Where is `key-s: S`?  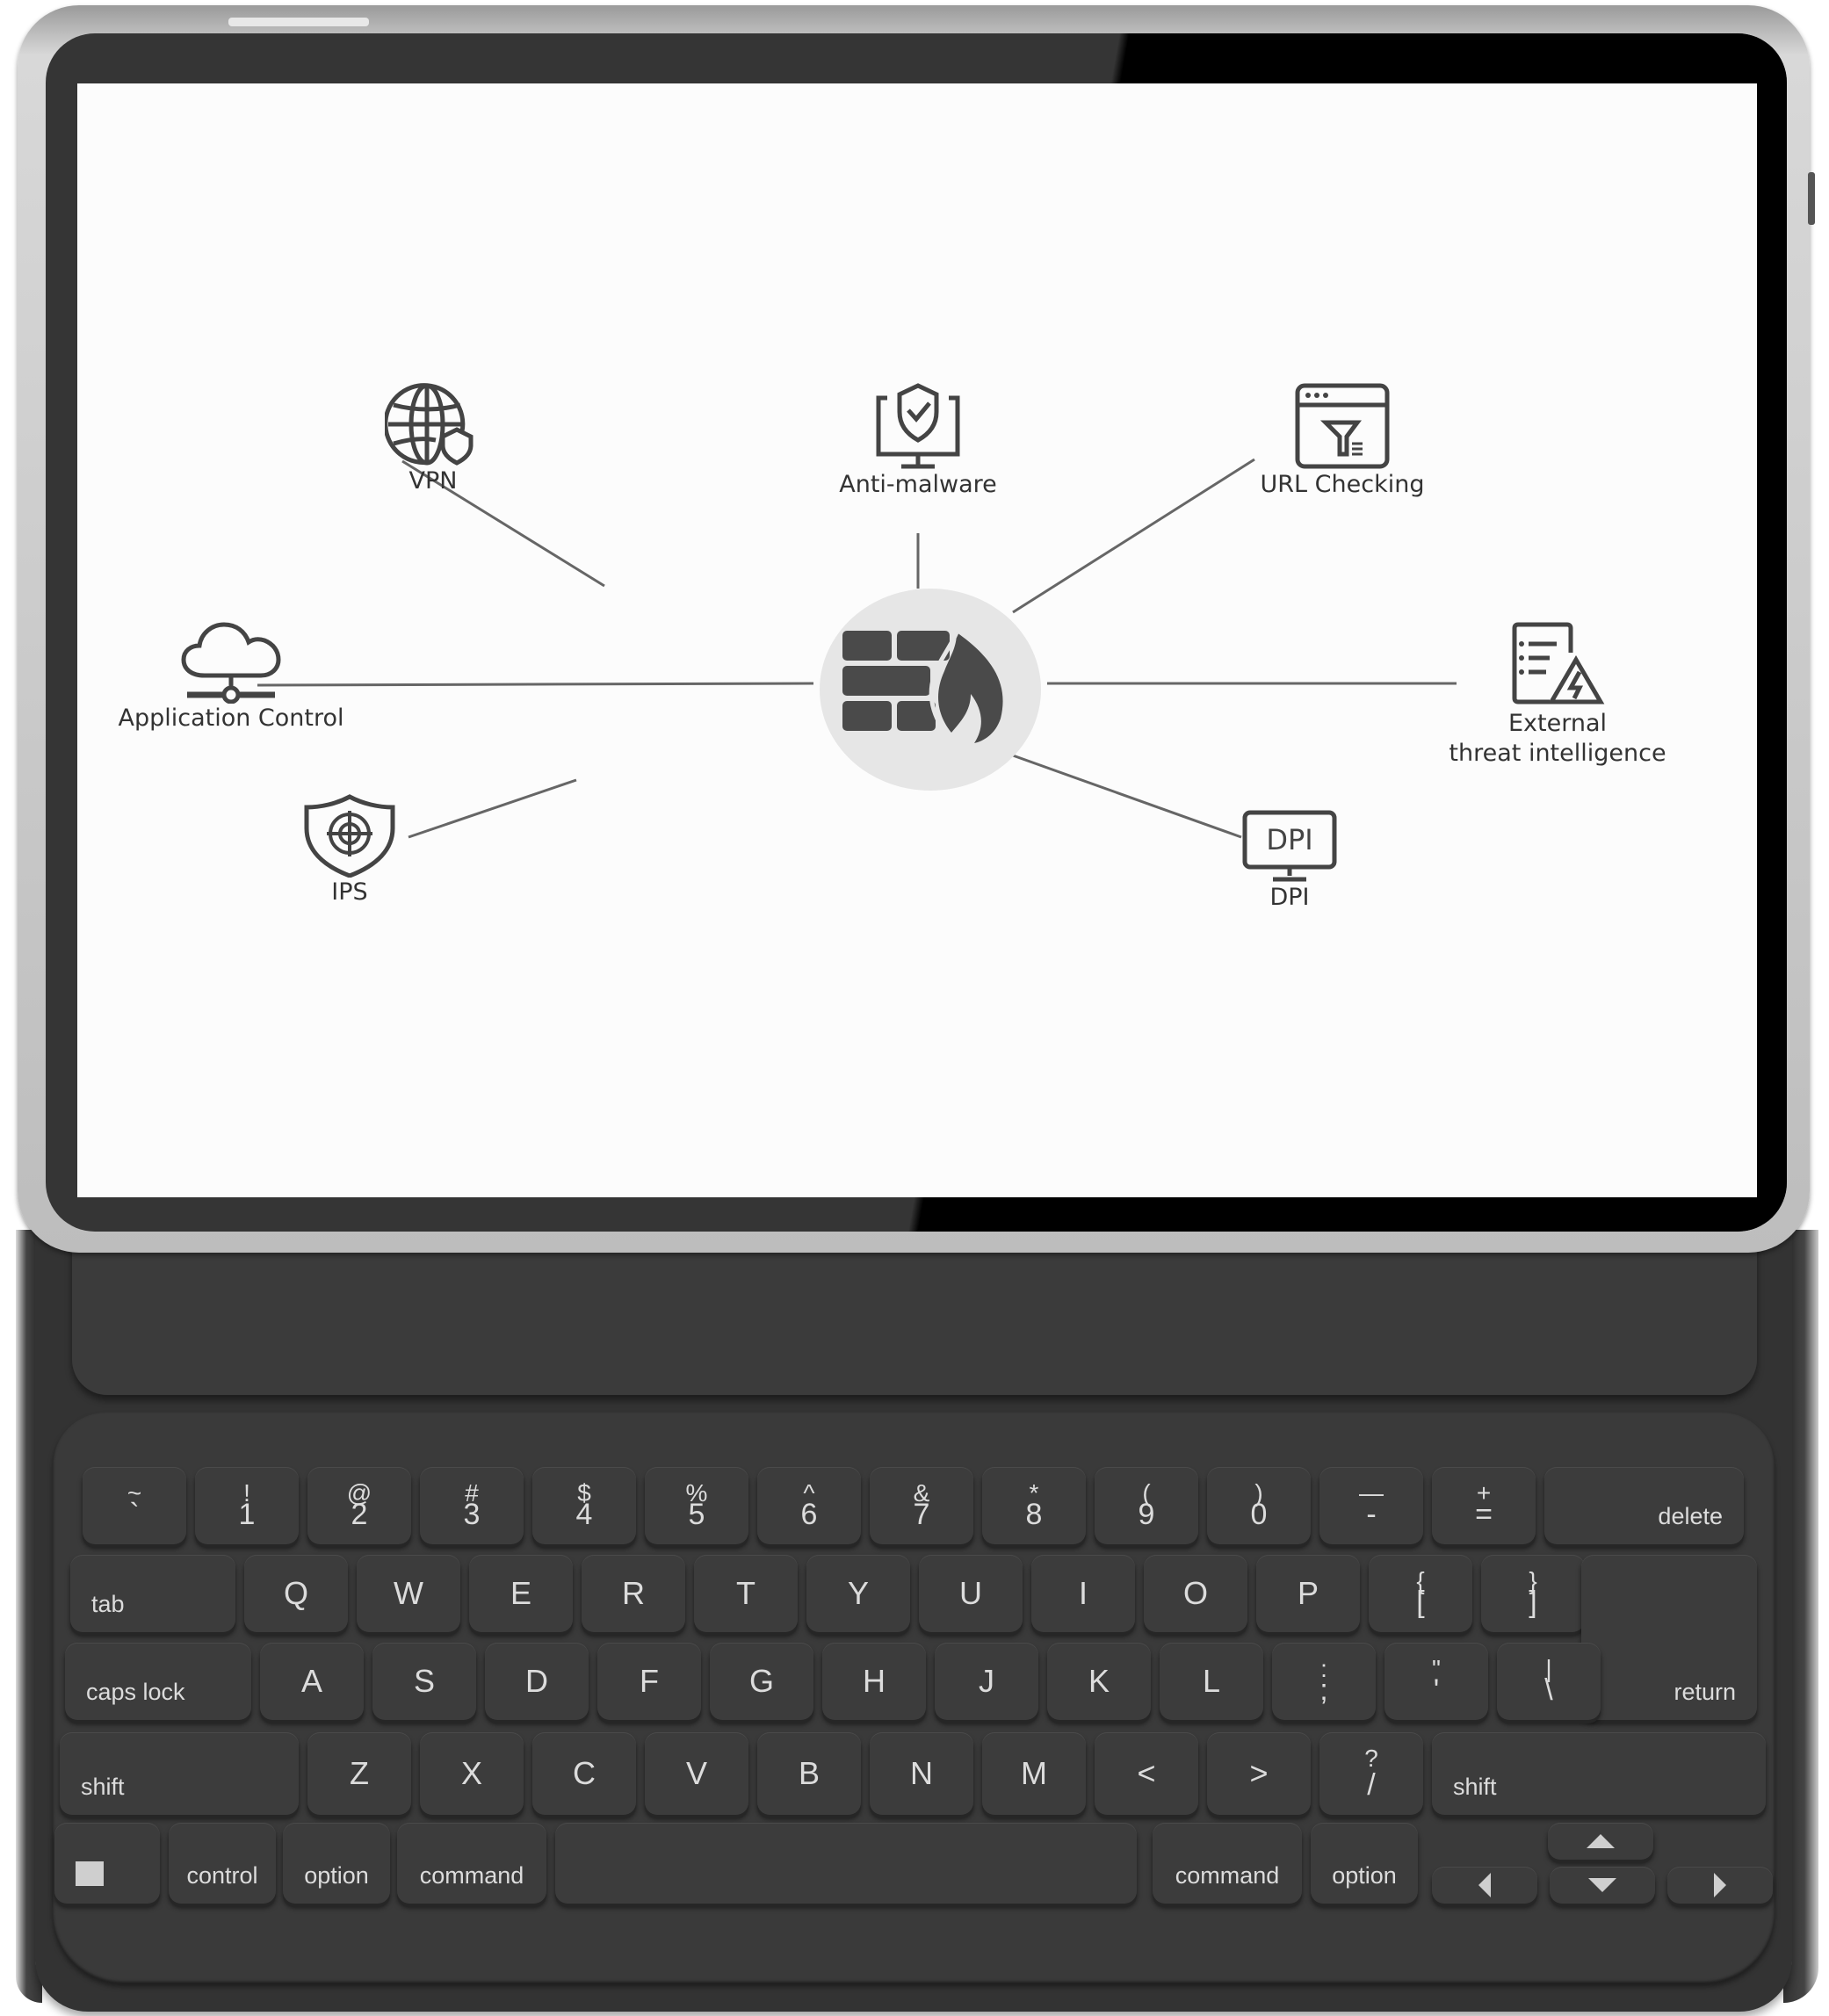 key-s: S is located at coordinates (424, 1682).